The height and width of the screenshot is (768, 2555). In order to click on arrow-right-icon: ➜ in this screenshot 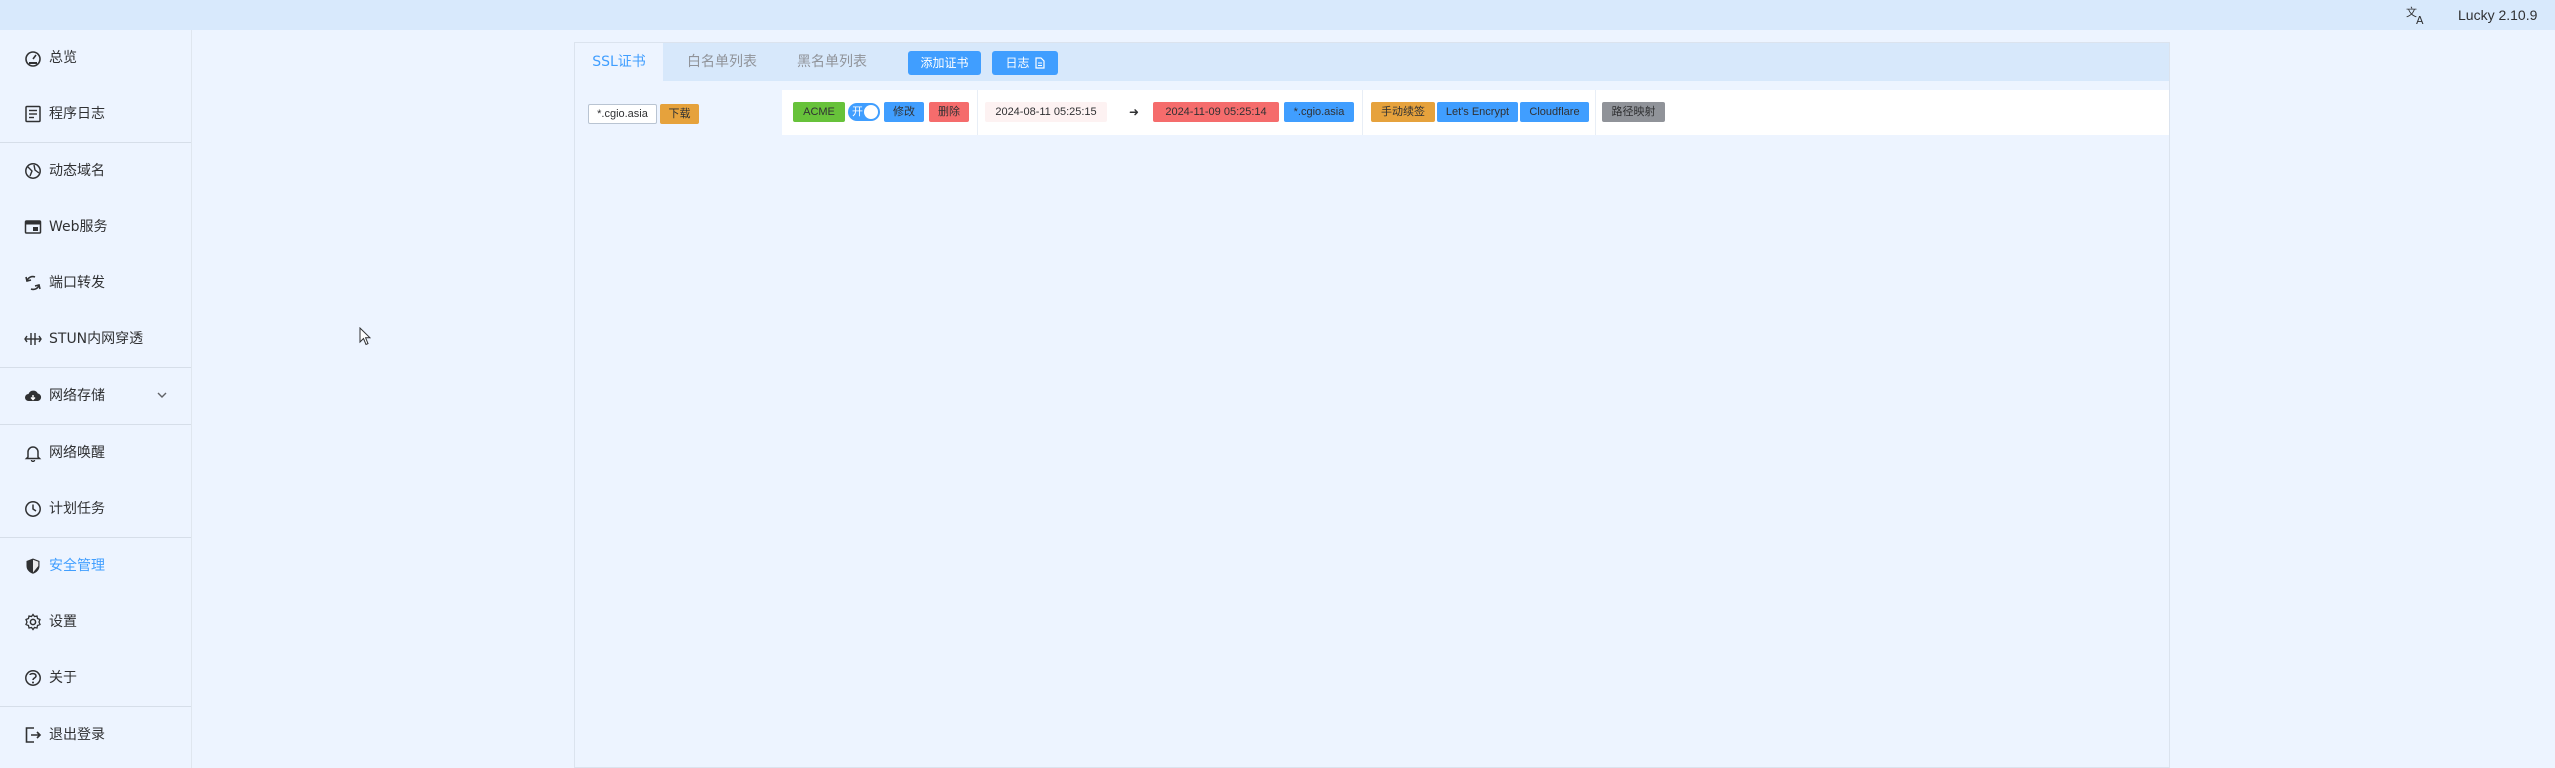, I will do `click(1134, 112)`.